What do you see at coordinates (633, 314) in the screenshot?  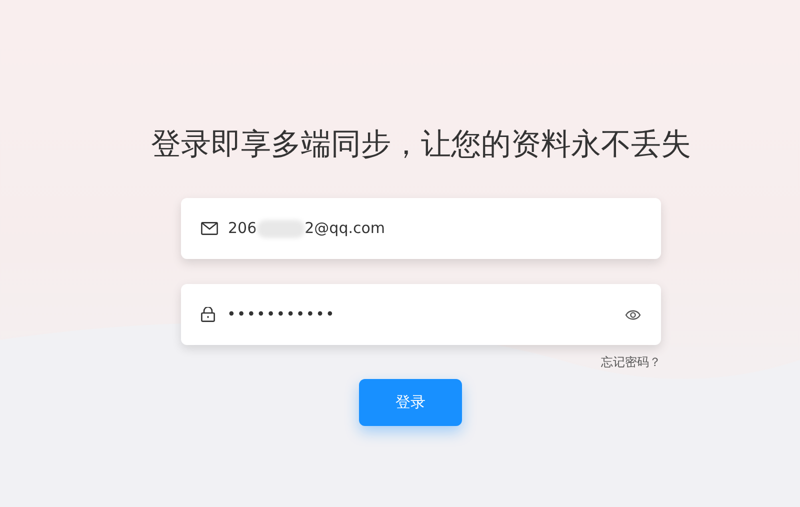 I see `eye-icon` at bounding box center [633, 314].